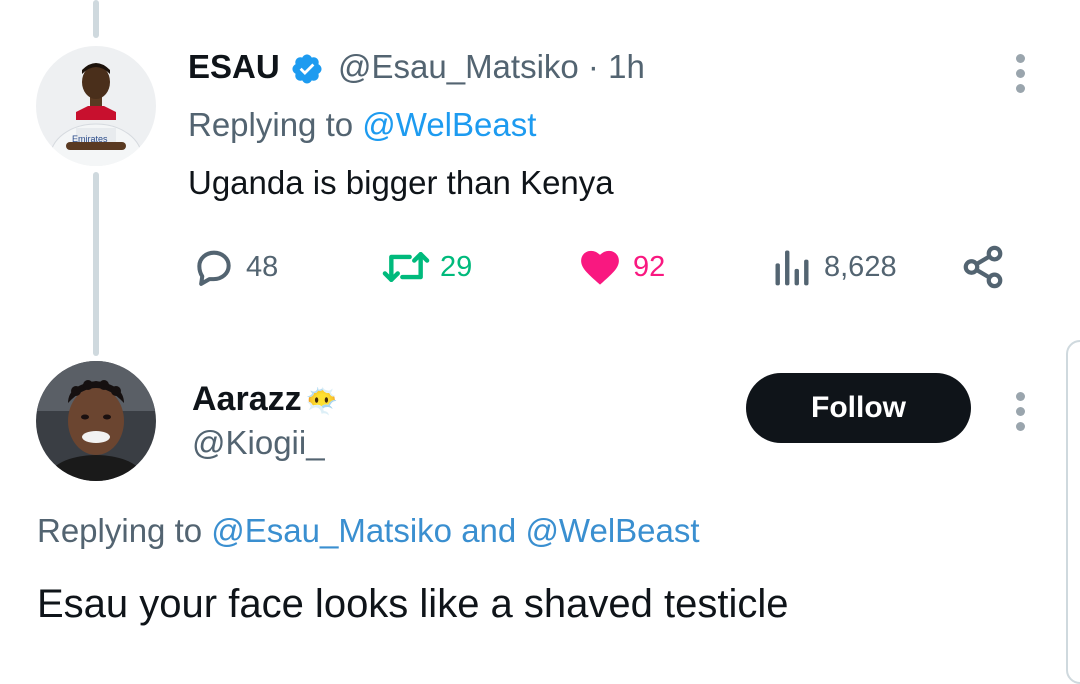  I want to click on mention-link: @Esau_Matsiko, so click(331, 530).